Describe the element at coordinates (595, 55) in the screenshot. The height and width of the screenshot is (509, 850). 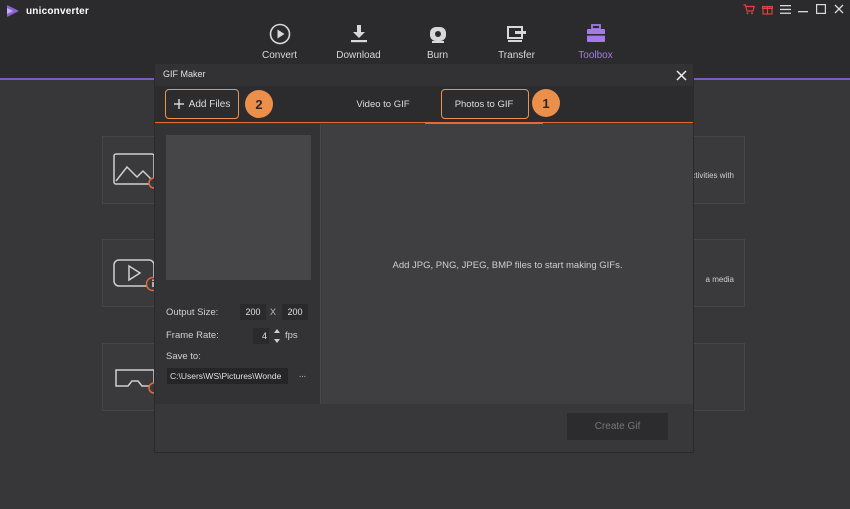
I see `nav-toolbox-label: Toolbox` at that location.